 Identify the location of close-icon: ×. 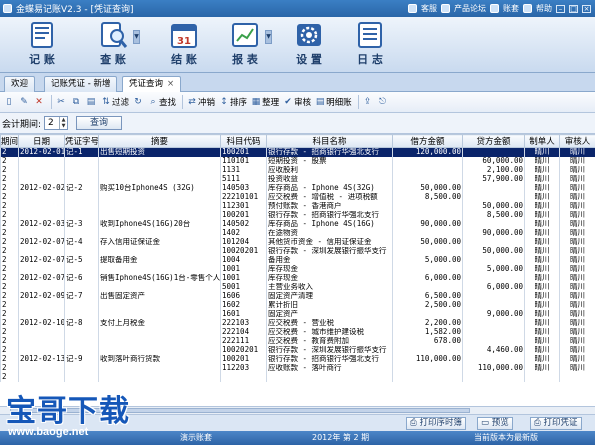
(170, 84).